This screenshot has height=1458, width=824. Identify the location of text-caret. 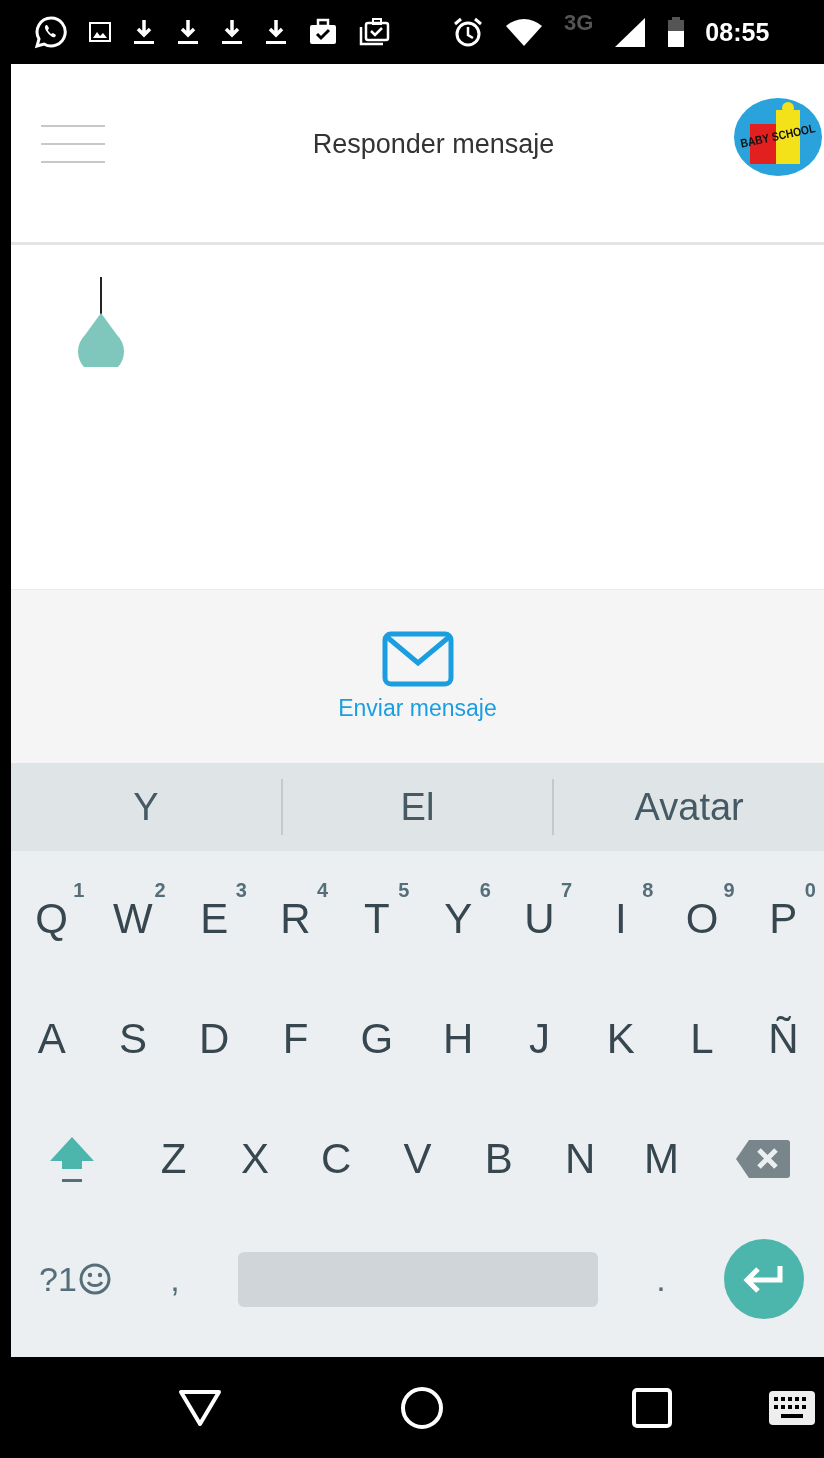
(101, 297).